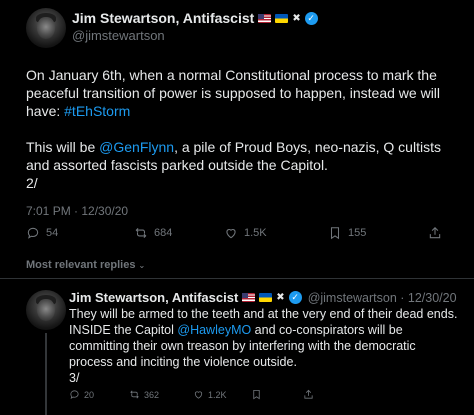 The image size is (474, 415). What do you see at coordinates (163, 233) in the screenshot?
I see `retweet-count: 684` at bounding box center [163, 233].